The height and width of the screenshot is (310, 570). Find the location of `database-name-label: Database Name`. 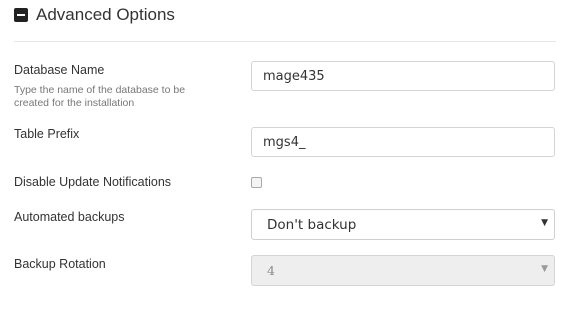

database-name-label: Database Name is located at coordinates (59, 70).